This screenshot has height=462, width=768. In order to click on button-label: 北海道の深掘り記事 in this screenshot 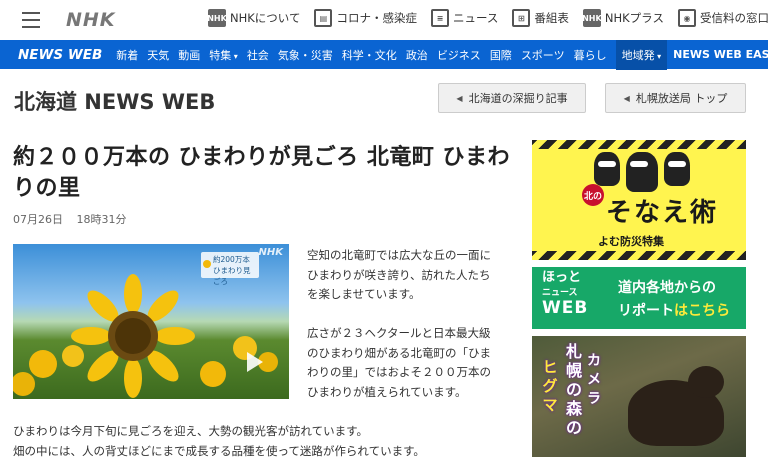, I will do `click(518, 98)`.